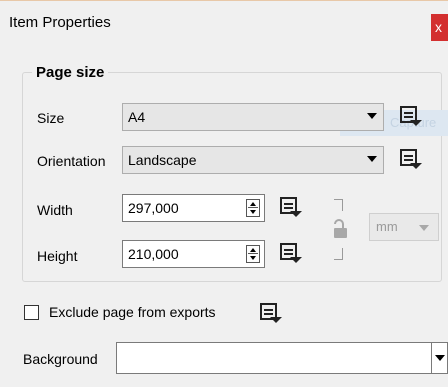 Image resolution: width=448 pixels, height=387 pixels. I want to click on width-spinner-icon, so click(253, 208).